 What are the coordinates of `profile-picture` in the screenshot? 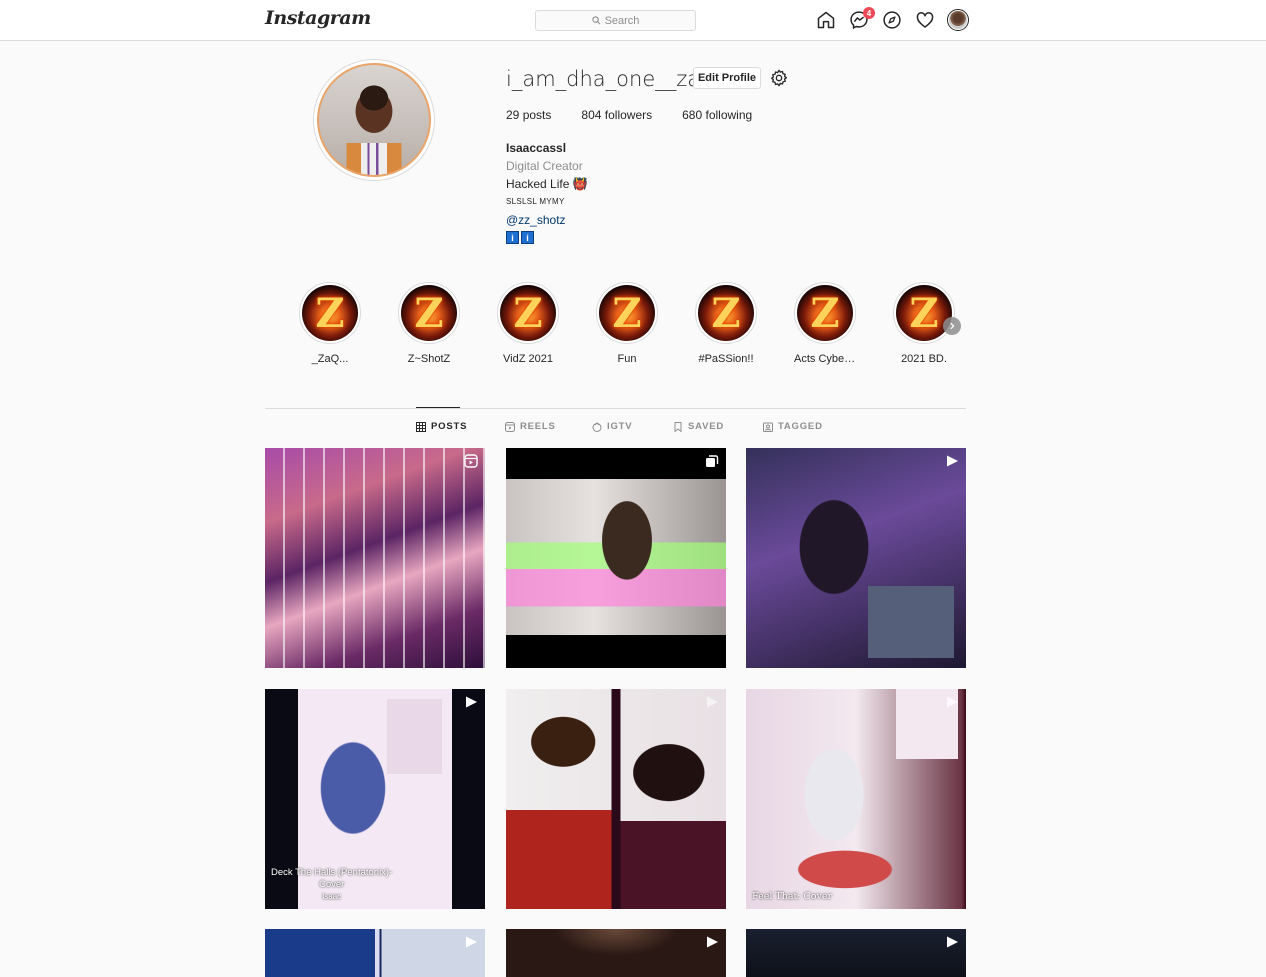 It's located at (374, 120).